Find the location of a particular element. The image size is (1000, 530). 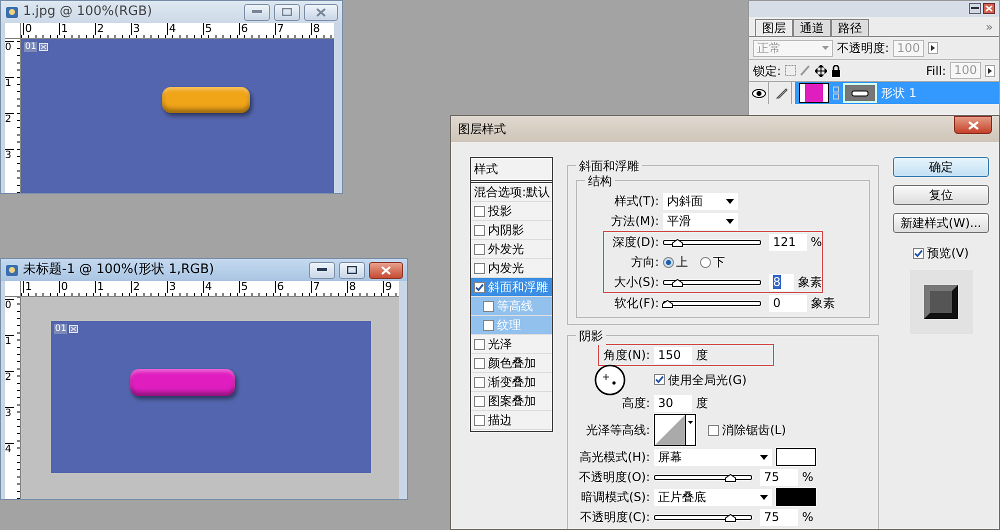

field-label: 软化(F): is located at coordinates (637, 303).